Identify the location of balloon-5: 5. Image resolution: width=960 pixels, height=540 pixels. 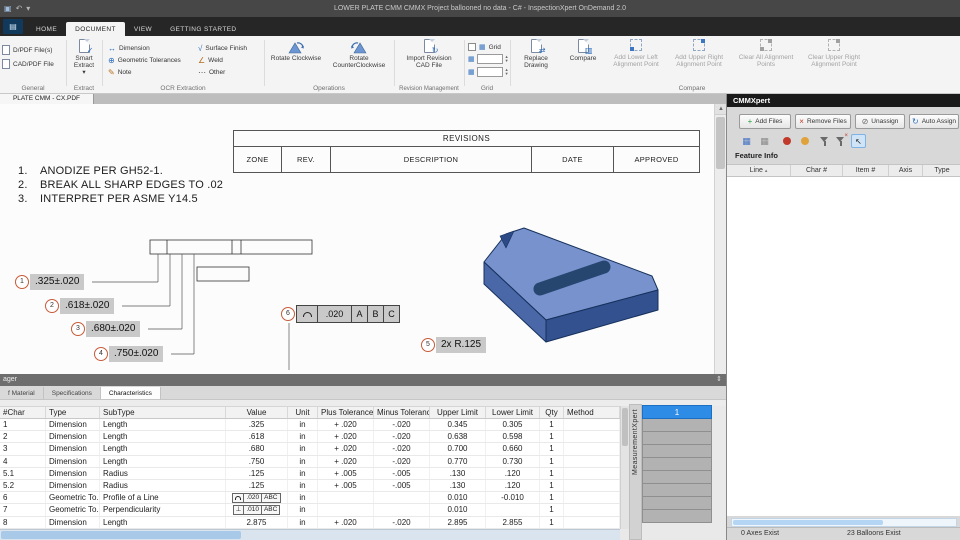
(428, 345).